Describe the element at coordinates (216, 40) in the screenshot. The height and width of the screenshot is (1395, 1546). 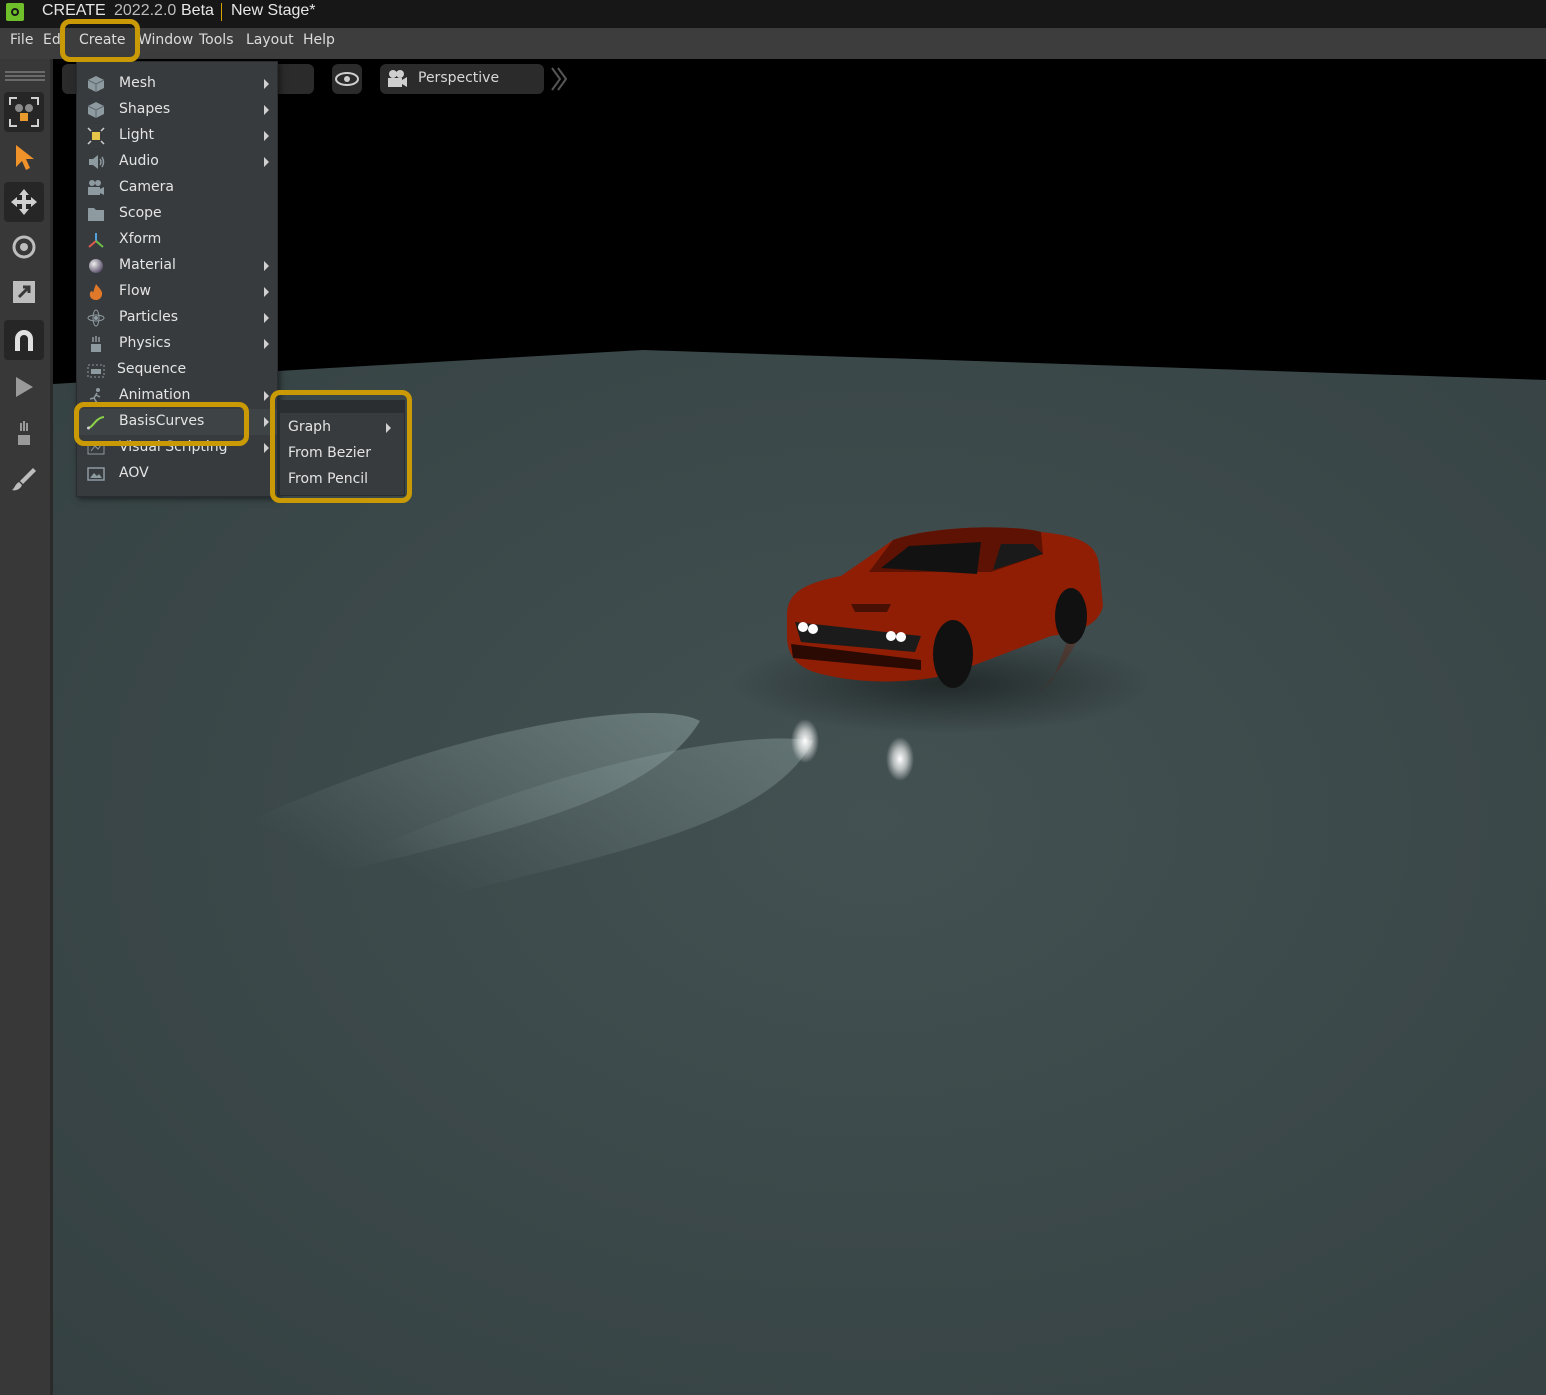
I see `menu-tools: Tools` at that location.